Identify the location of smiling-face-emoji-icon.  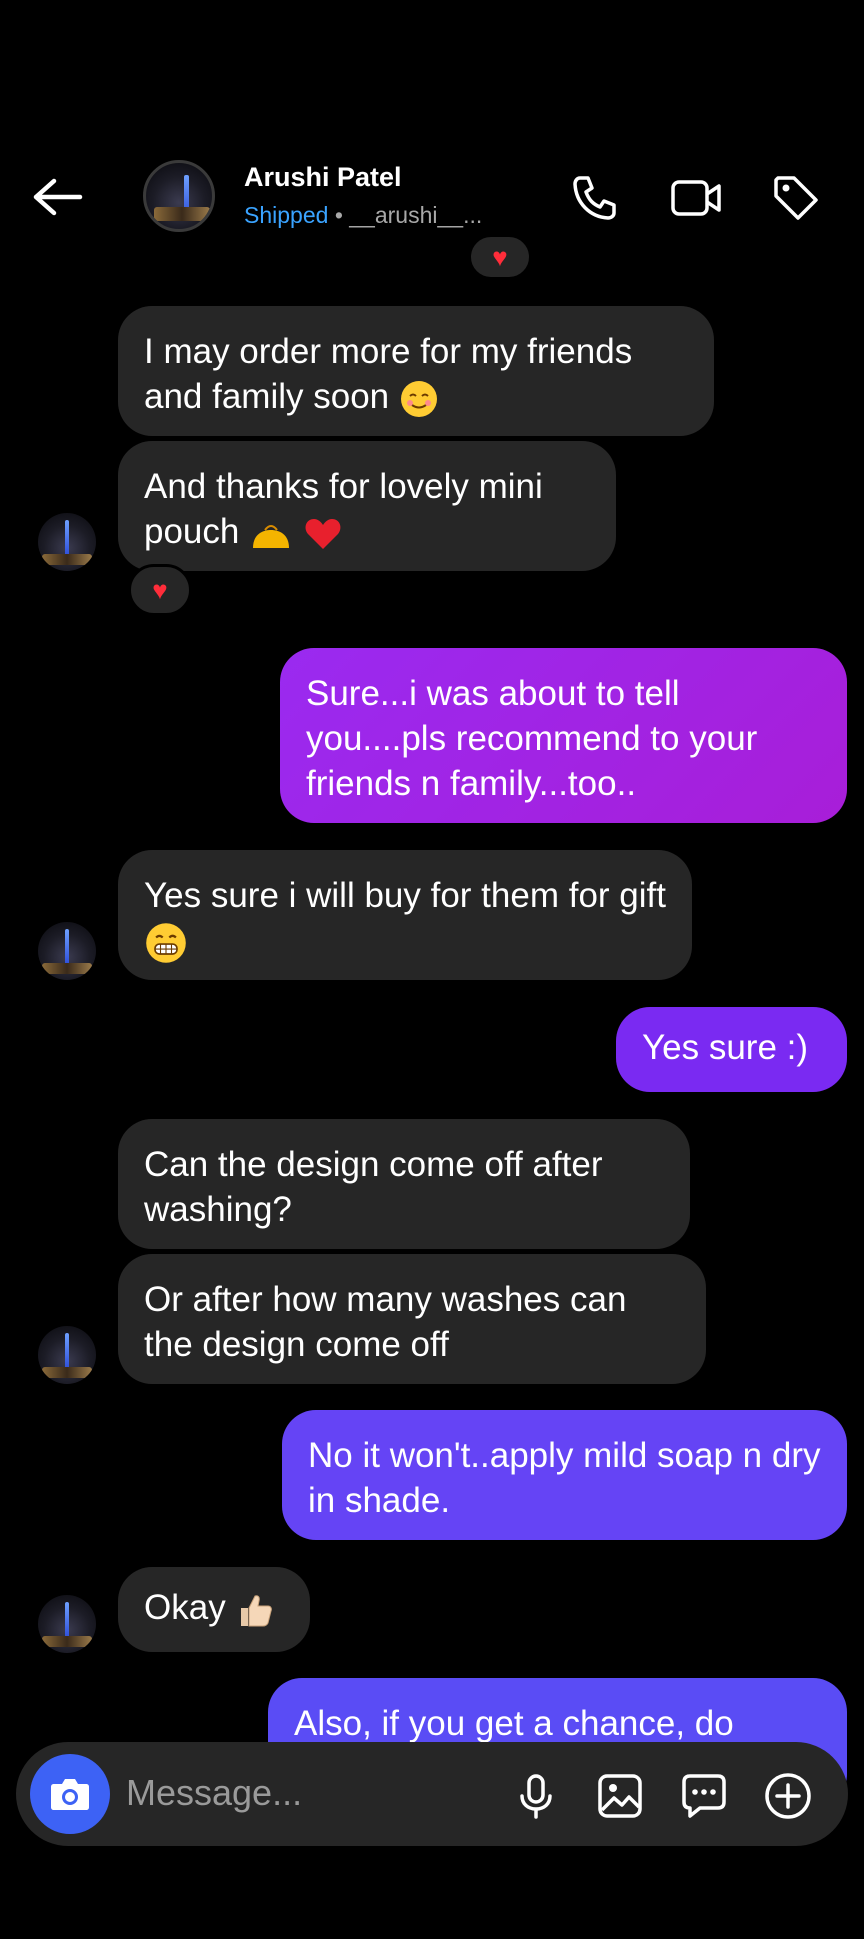
(418, 398).